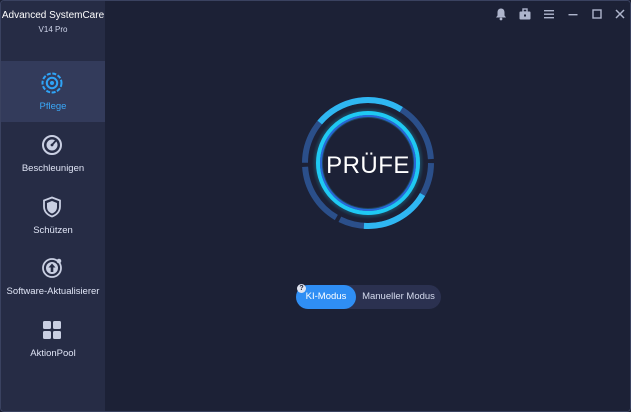 This screenshot has height=412, width=631. I want to click on app-version: V14 Pro, so click(53, 29).